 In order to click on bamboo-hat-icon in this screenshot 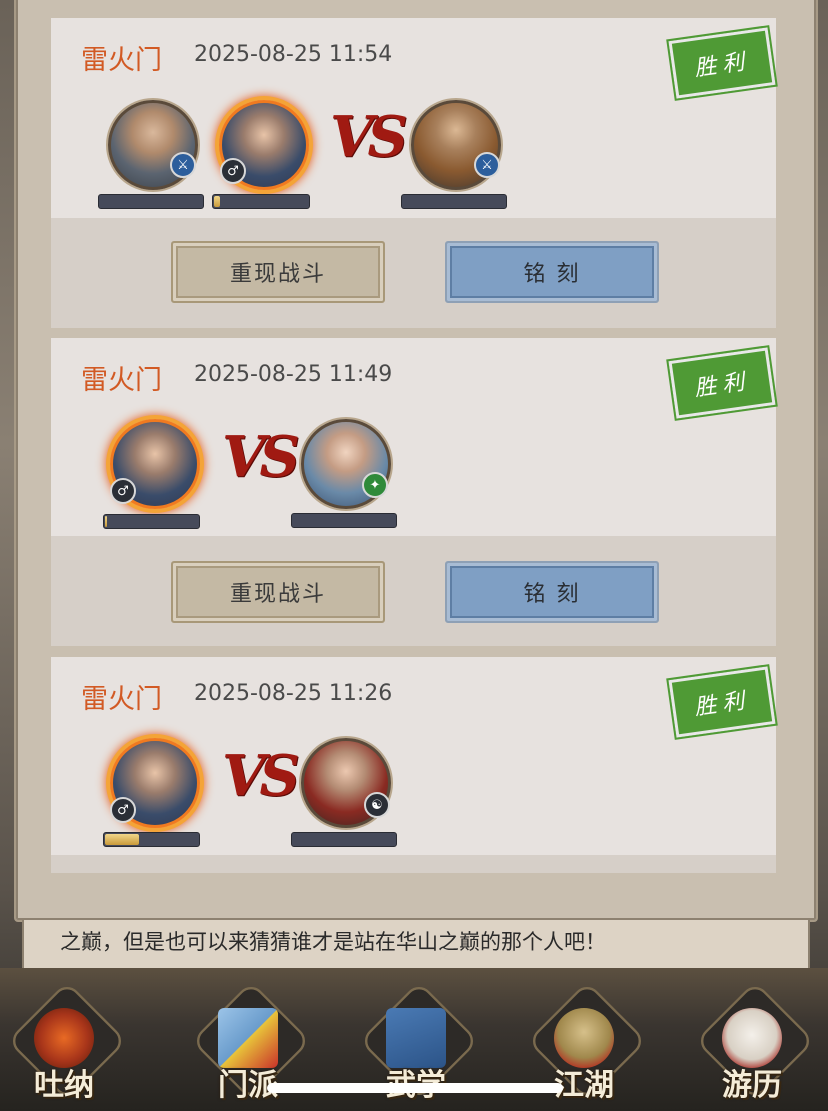, I will do `click(584, 1038)`.